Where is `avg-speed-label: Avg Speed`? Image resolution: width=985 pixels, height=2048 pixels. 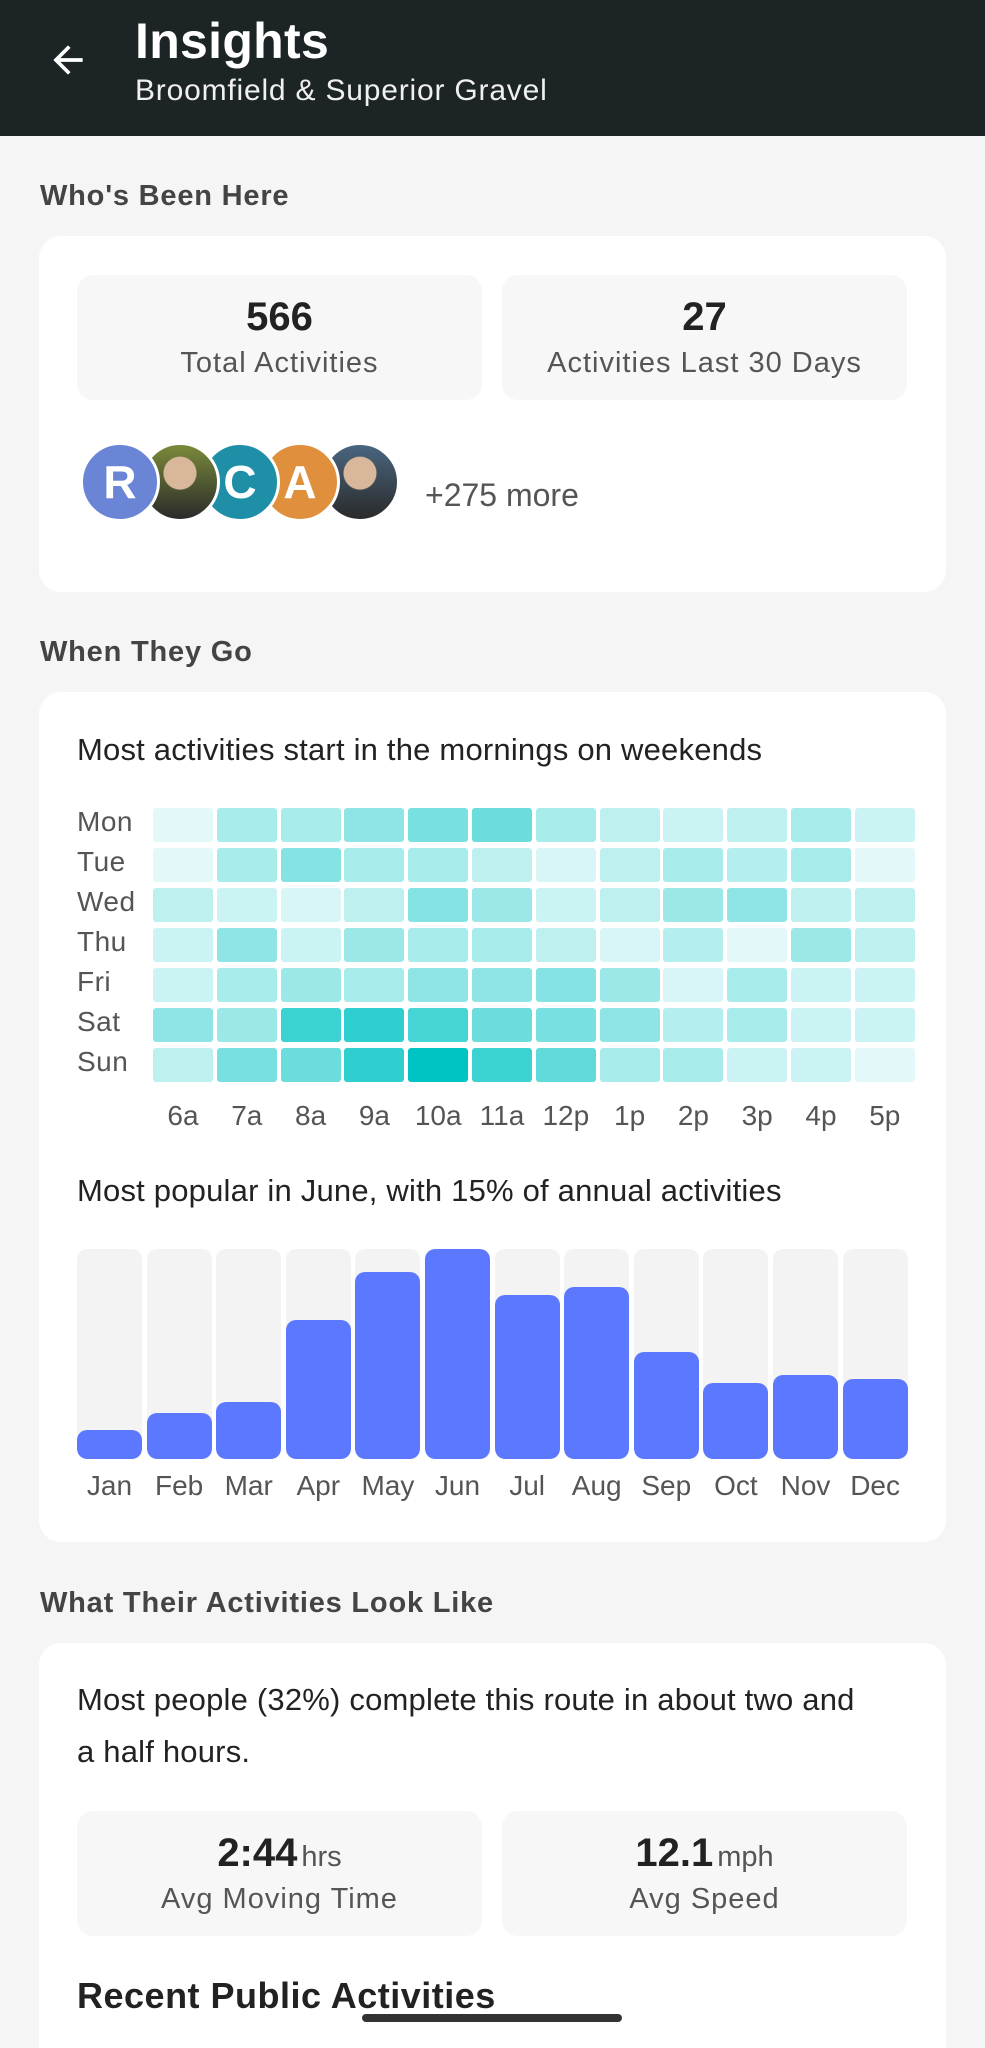
avg-speed-label: Avg Speed is located at coordinates (704, 1899).